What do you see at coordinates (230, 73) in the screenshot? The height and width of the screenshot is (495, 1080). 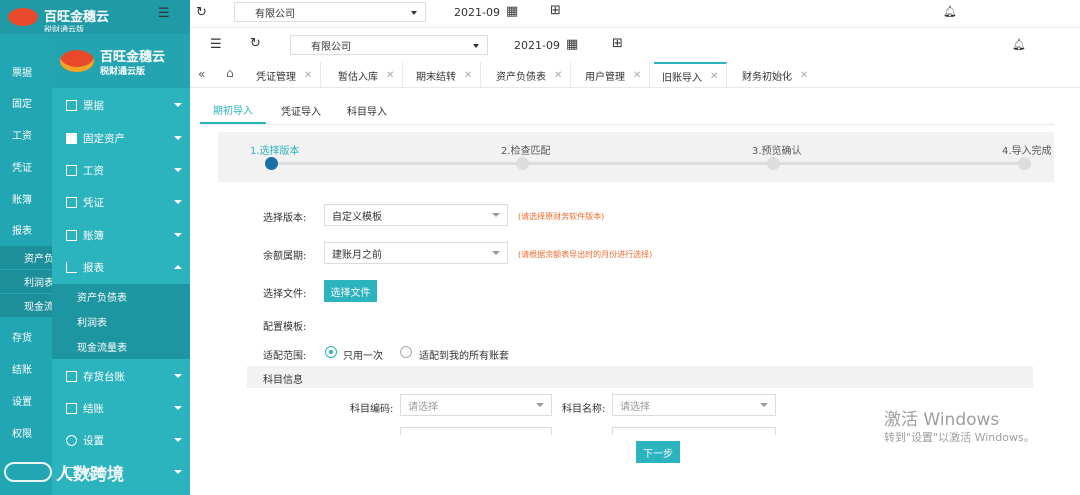 I see `home-icon: ⌂` at bounding box center [230, 73].